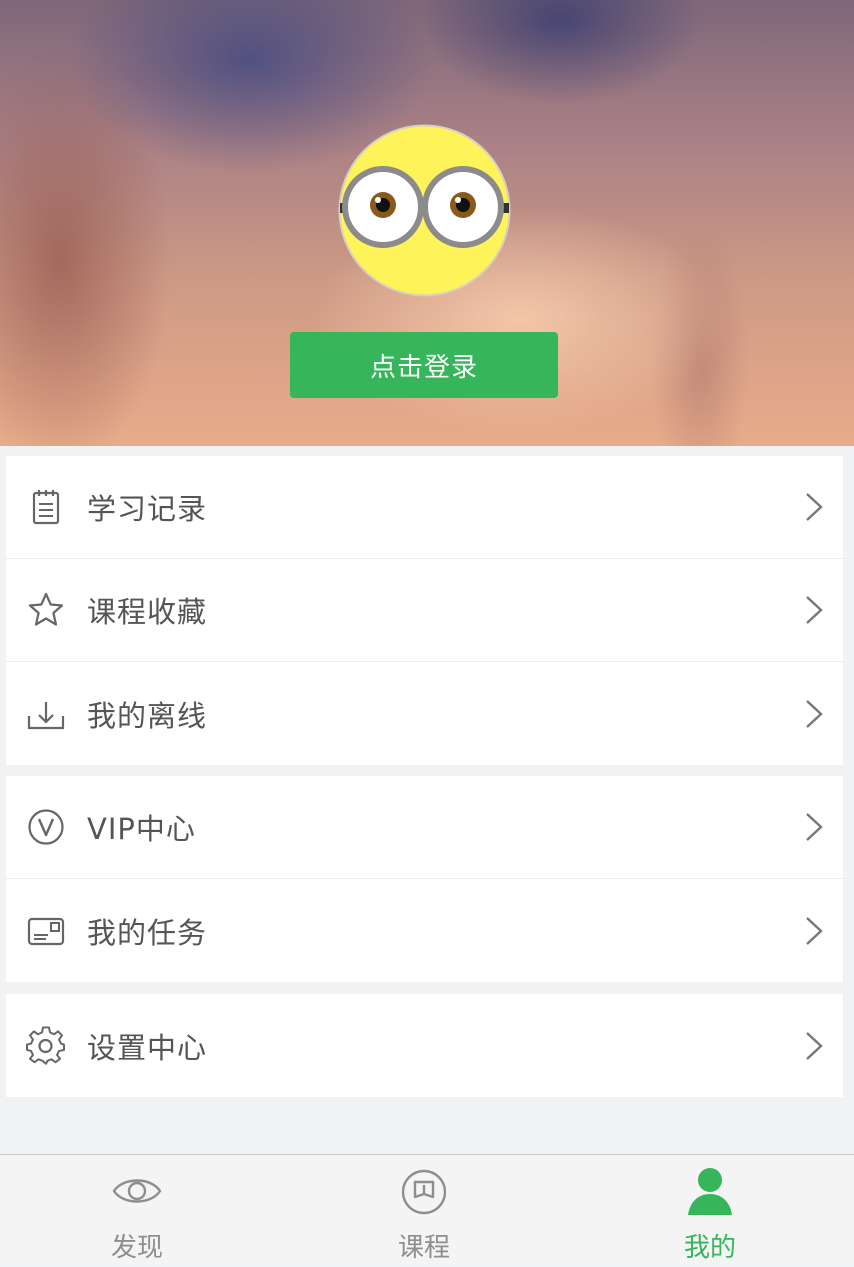 The width and height of the screenshot is (854, 1267). What do you see at coordinates (136, 1248) in the screenshot?
I see `tab-label: 发现` at bounding box center [136, 1248].